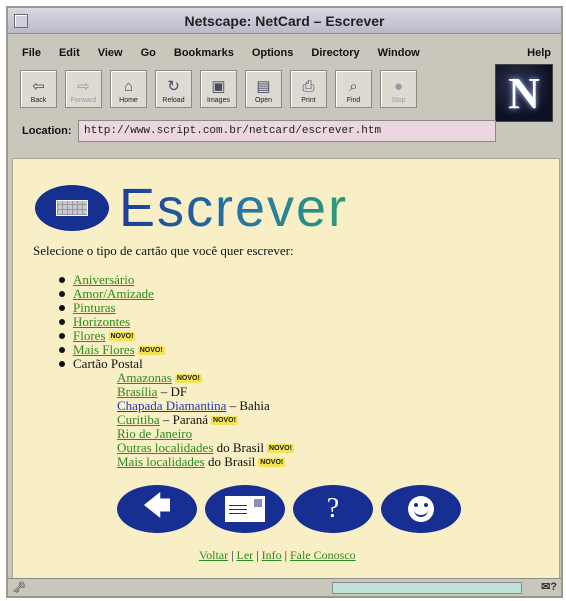  I want to click on reload-icon: ↻, so click(173, 86).